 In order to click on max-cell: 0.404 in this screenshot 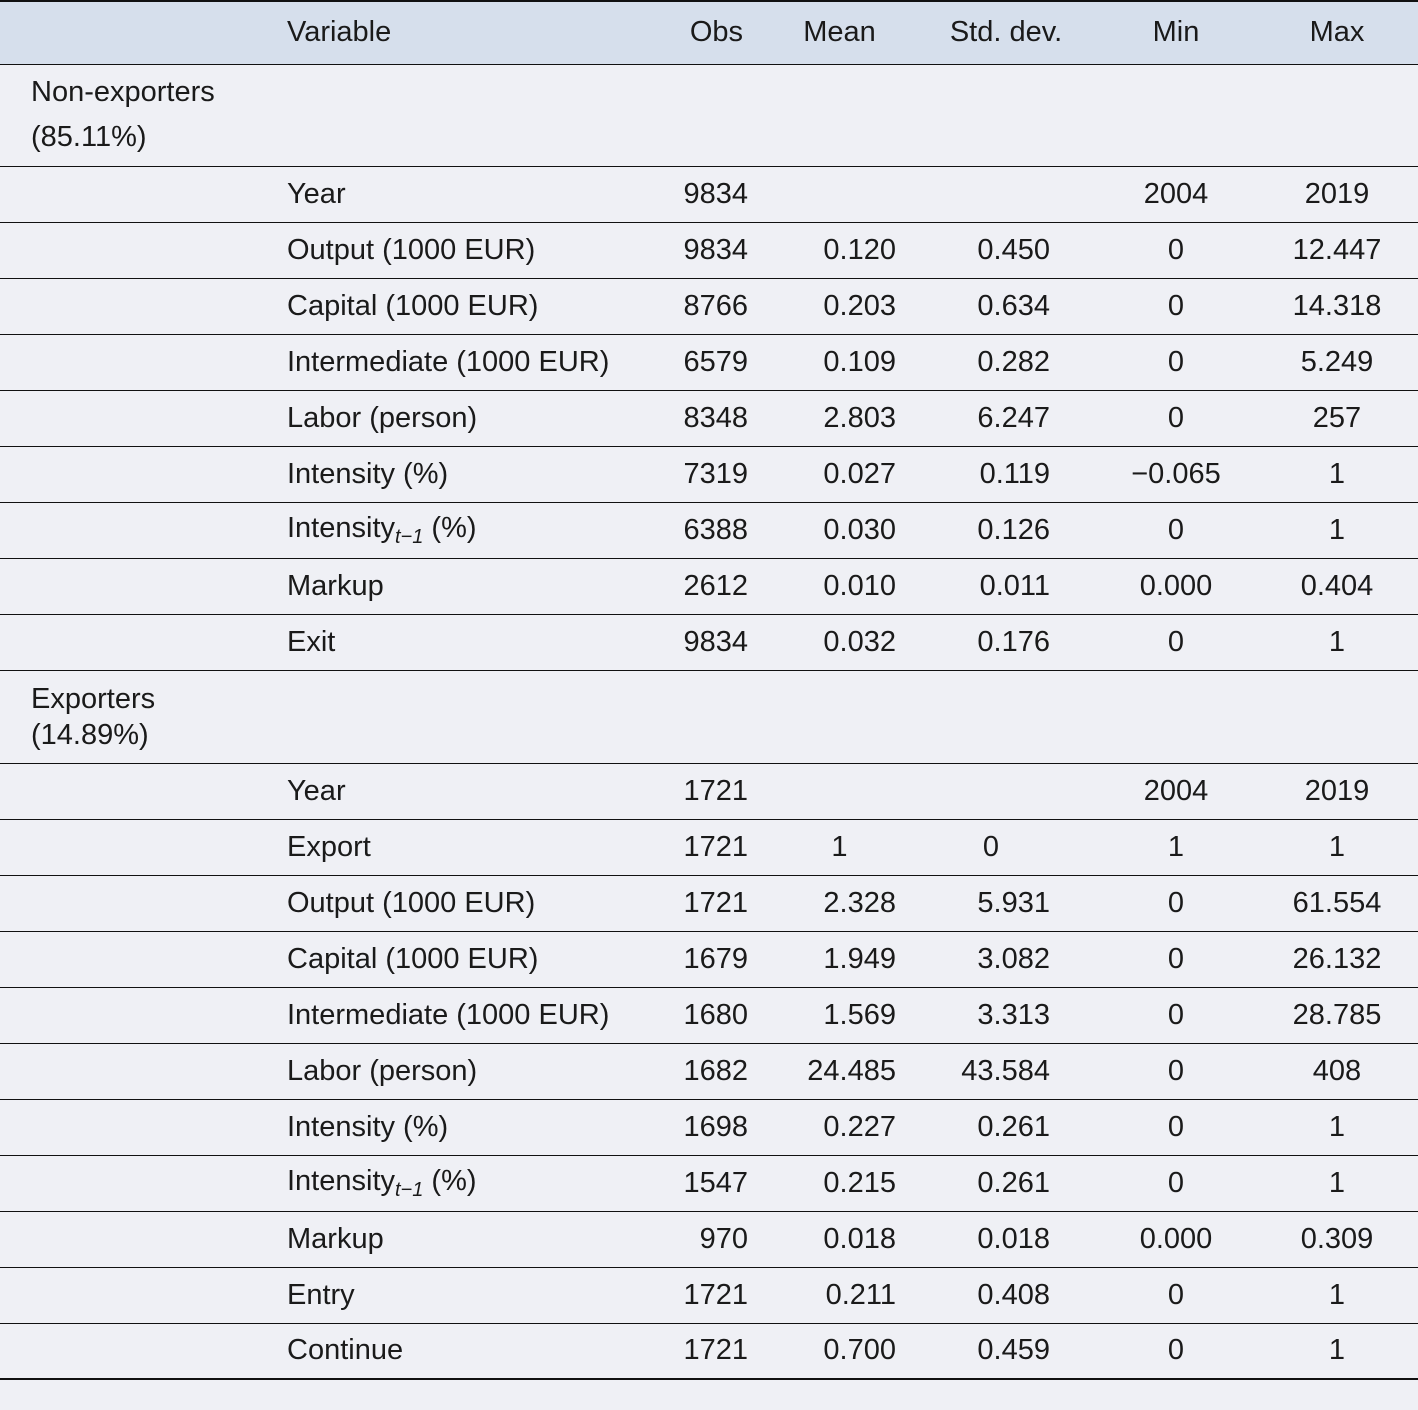, I will do `click(1337, 586)`.